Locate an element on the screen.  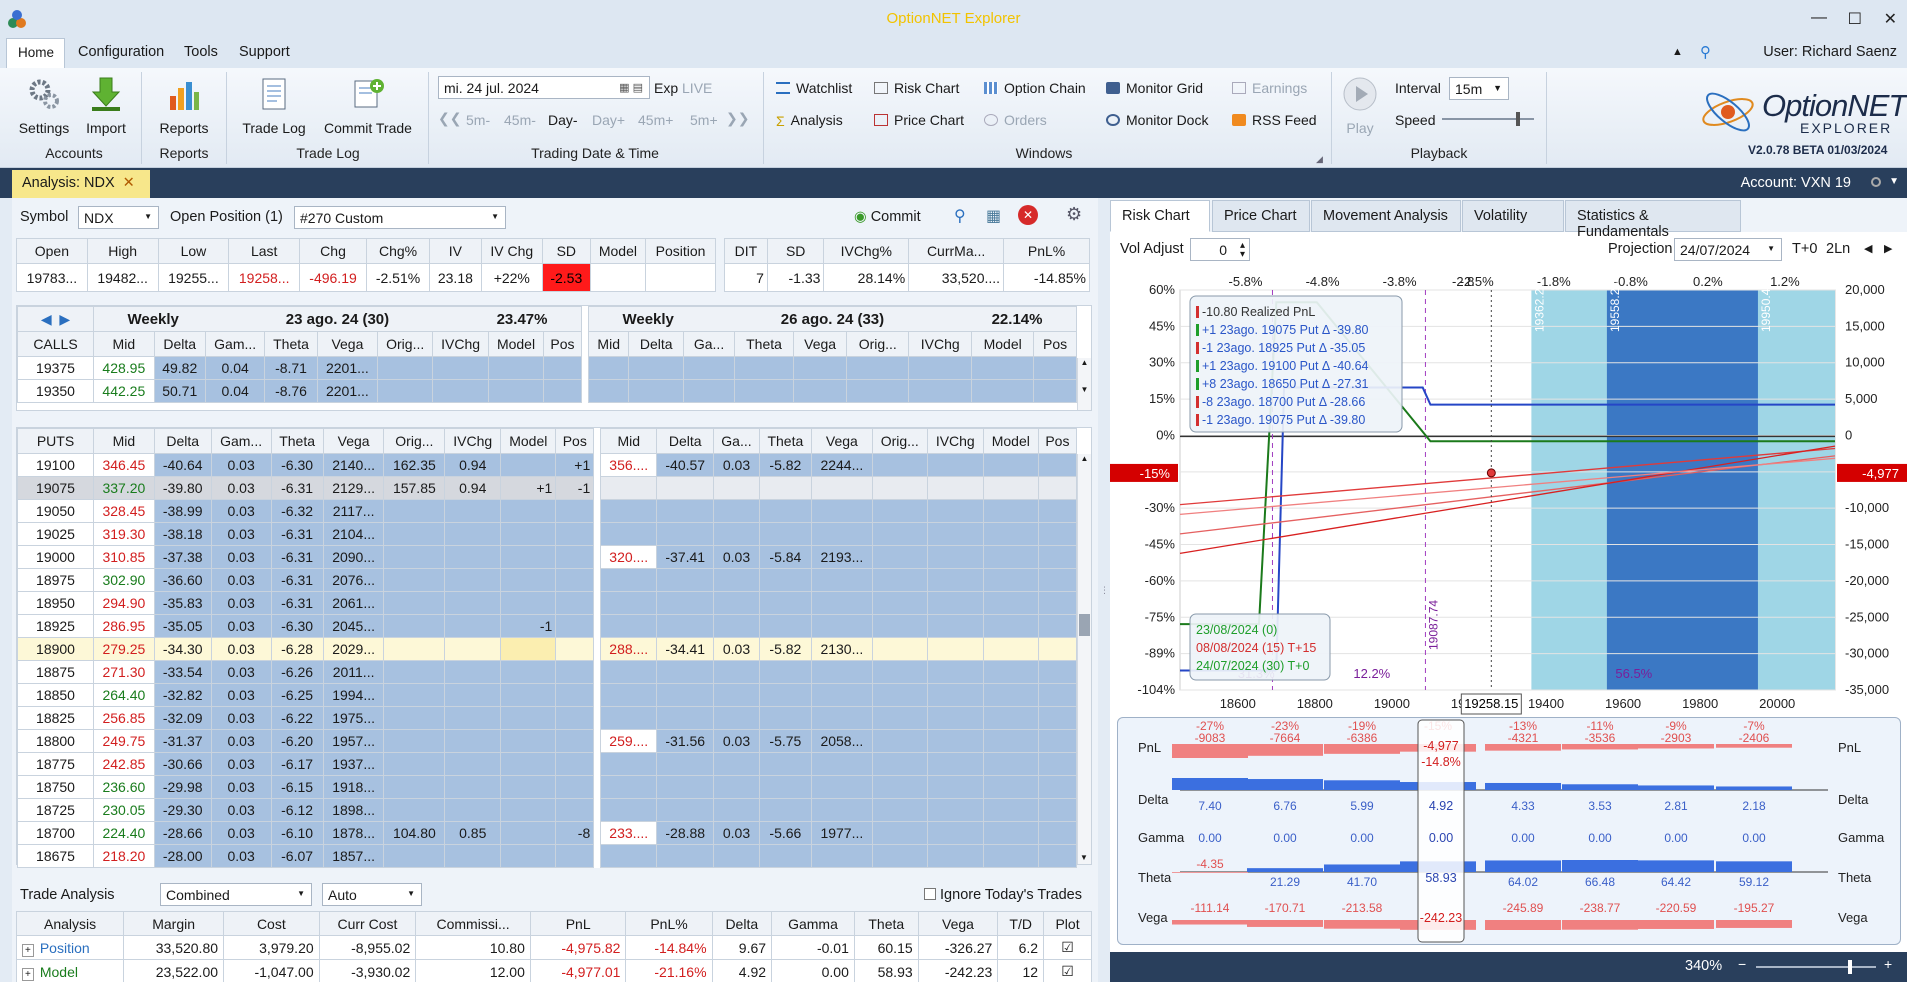
monitor-grid-button: Monitor Grid is located at coordinates (1154, 88).